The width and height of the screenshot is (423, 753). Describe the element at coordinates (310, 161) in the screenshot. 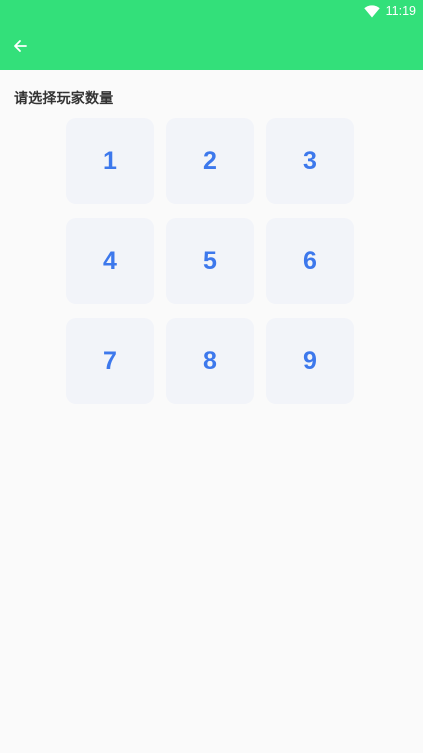

I see `player-count-3-button: 3` at that location.